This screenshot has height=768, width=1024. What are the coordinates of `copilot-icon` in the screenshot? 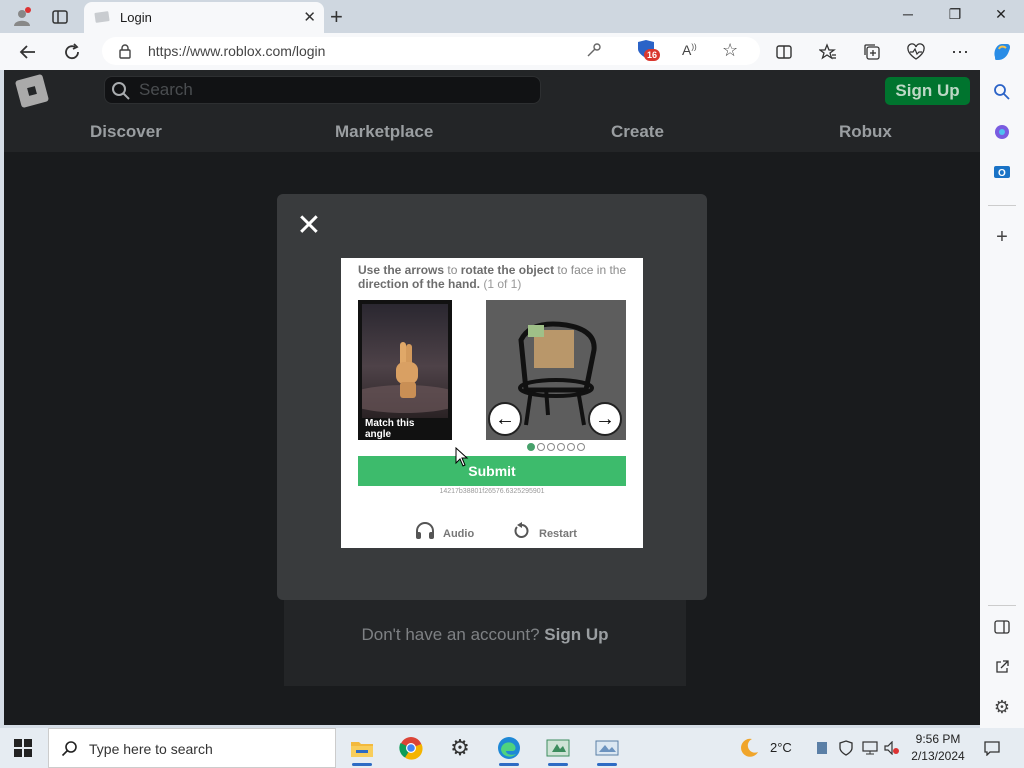 It's located at (1002, 52).